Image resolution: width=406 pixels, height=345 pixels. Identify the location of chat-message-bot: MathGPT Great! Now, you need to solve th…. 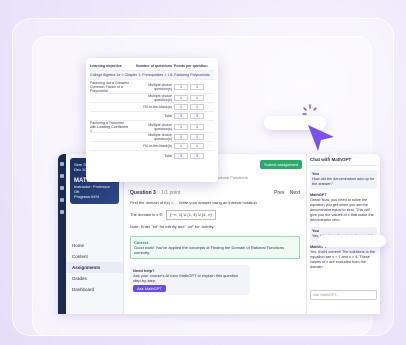
(343, 208).